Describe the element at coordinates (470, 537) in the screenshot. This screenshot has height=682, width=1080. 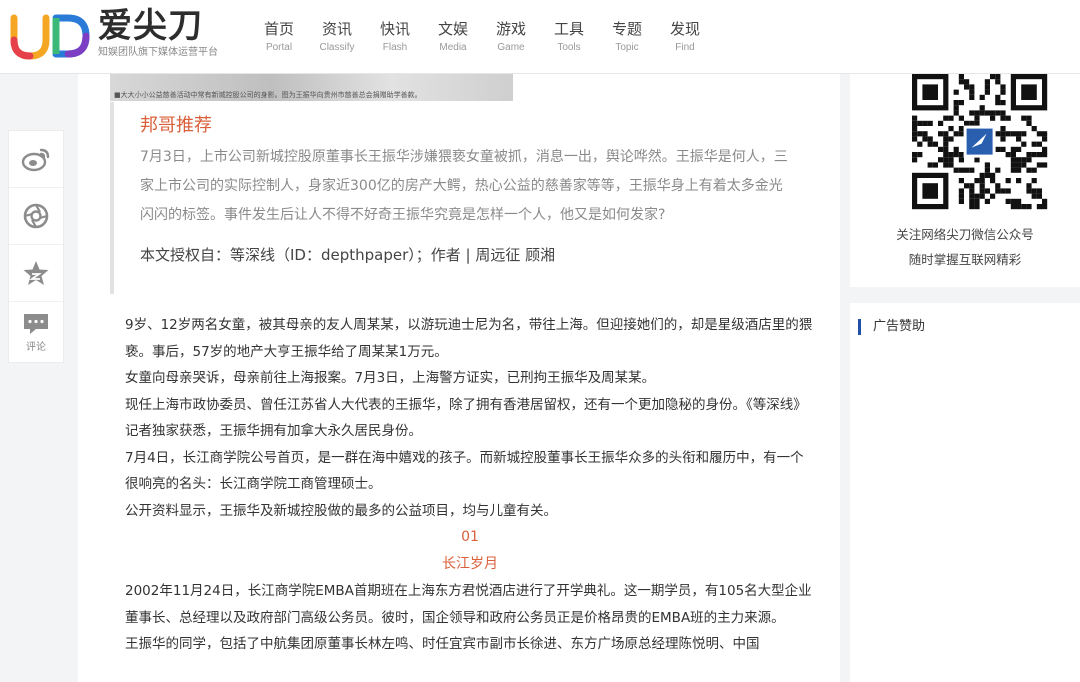
I see `section-number: 01` at that location.